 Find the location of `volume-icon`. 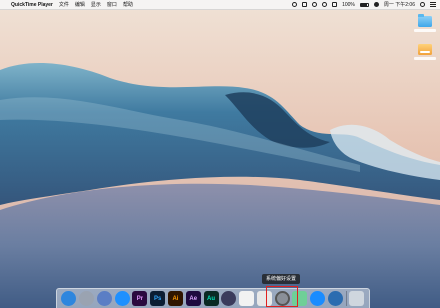

volume-icon is located at coordinates (335, 4).